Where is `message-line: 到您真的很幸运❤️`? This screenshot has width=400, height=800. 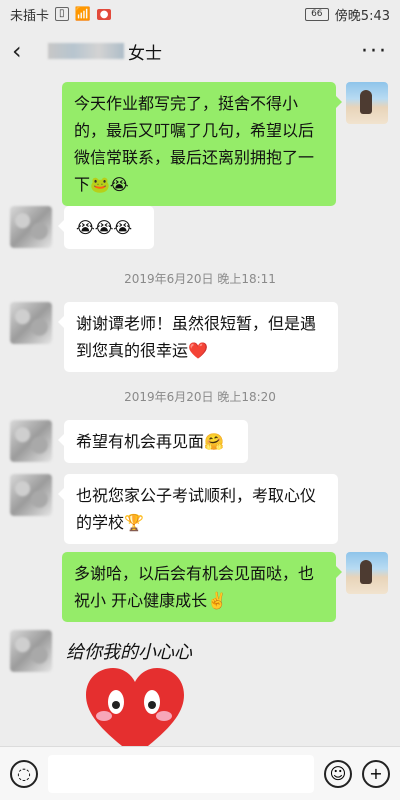
message-line: 到您真的很幸运❤️ is located at coordinates (142, 350).